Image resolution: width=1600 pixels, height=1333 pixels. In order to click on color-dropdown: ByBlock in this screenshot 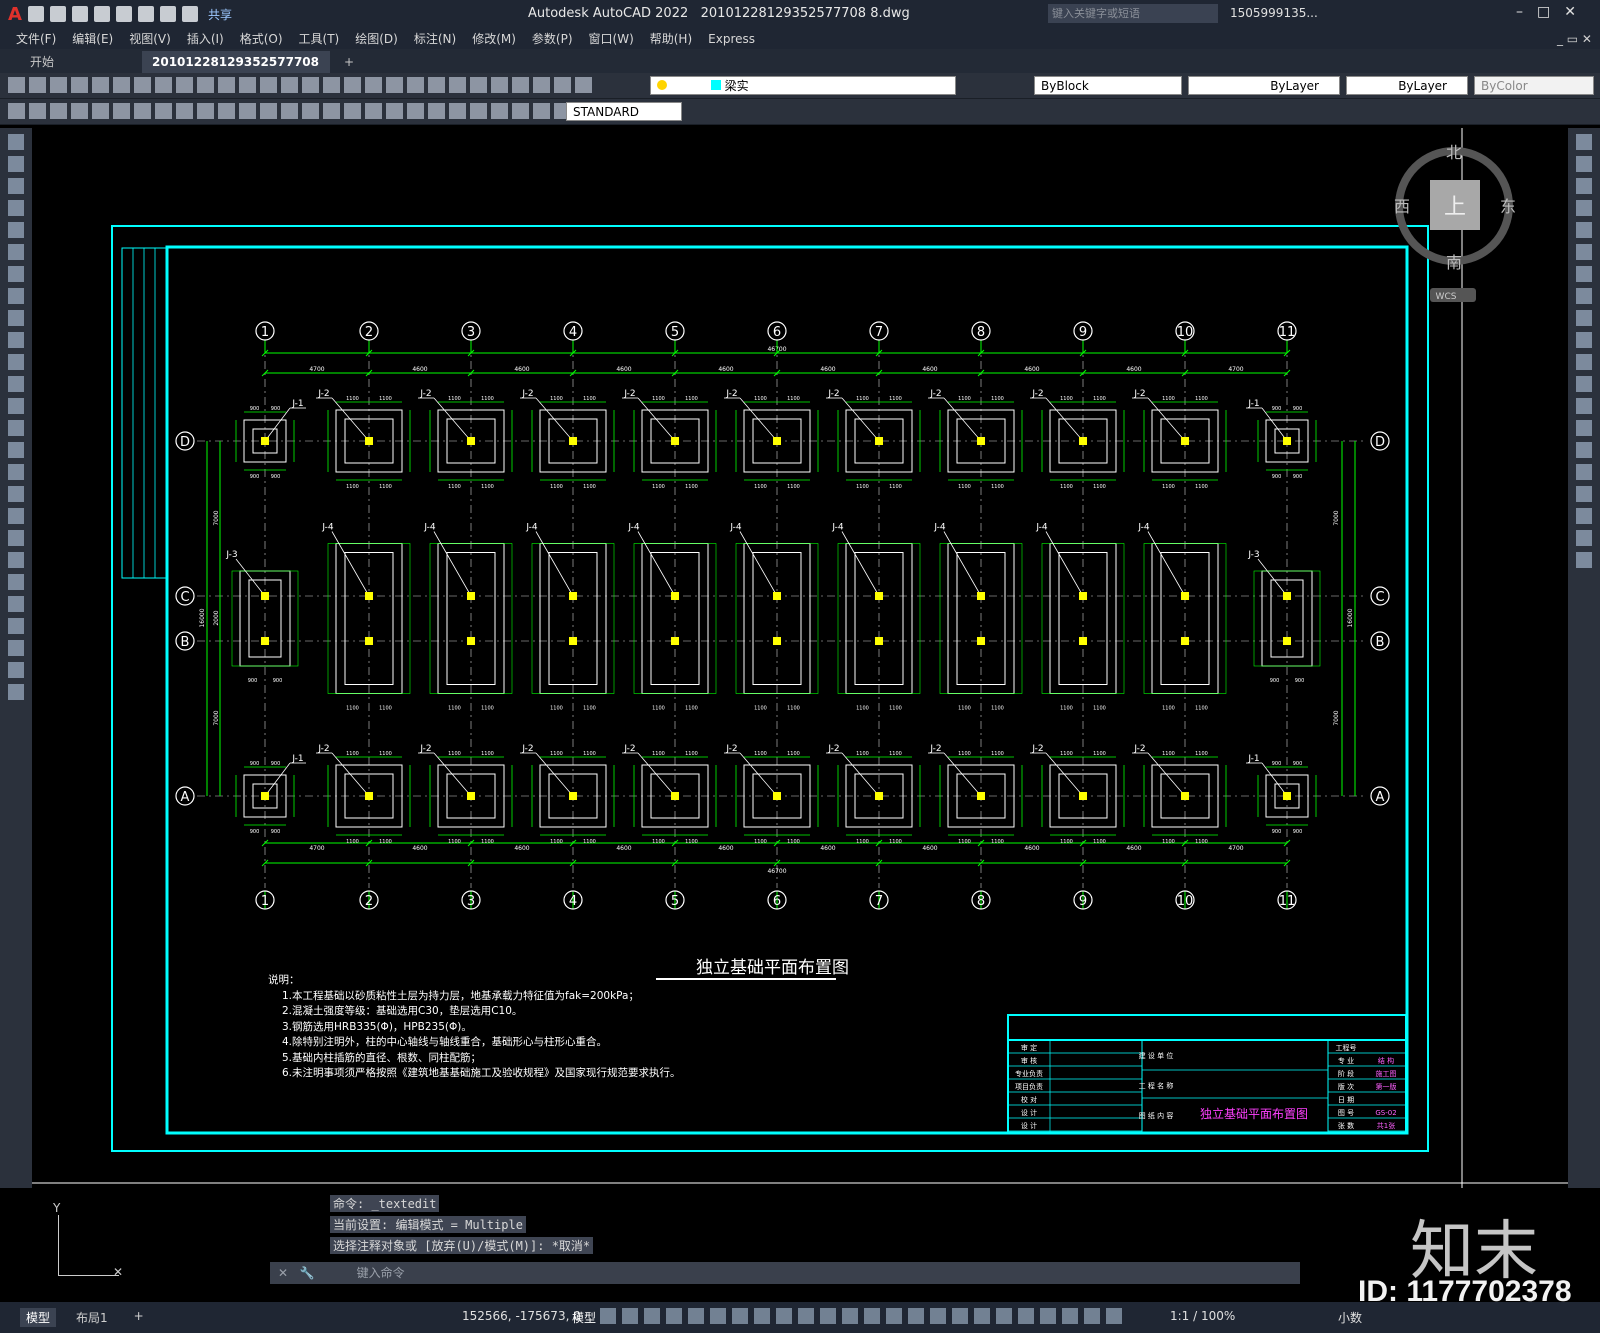, I will do `click(1108, 85)`.